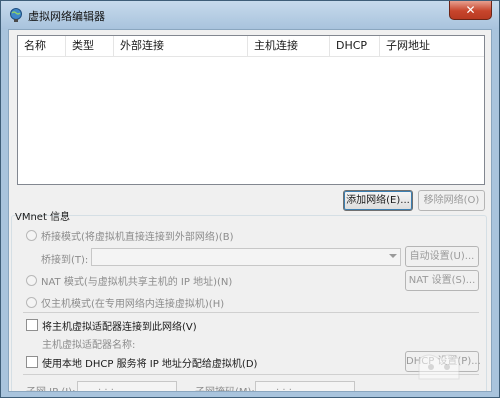 The width and height of the screenshot is (500, 398). What do you see at coordinates (50, 387) in the screenshot?
I see `subnet-ip-label: 子网 IP (I):` at bounding box center [50, 387].